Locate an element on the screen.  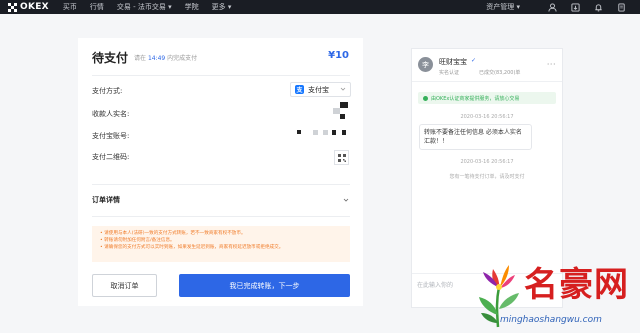
security-notice: 由OKEx认证商家提供服务，请放心交易 is located at coordinates (487, 98).